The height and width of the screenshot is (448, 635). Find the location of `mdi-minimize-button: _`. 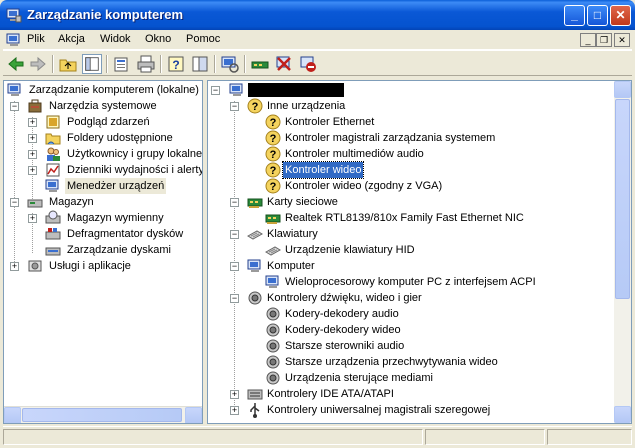

mdi-minimize-button: _ is located at coordinates (588, 40).